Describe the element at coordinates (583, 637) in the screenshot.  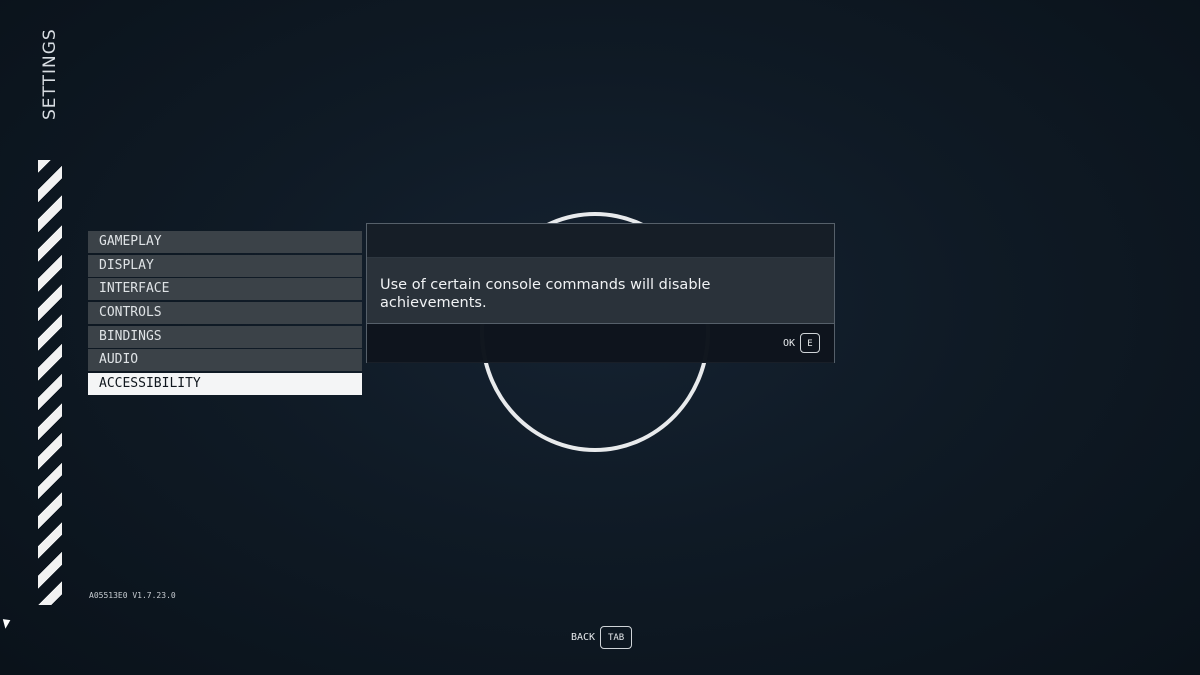
I see `back-label: BACK` at that location.